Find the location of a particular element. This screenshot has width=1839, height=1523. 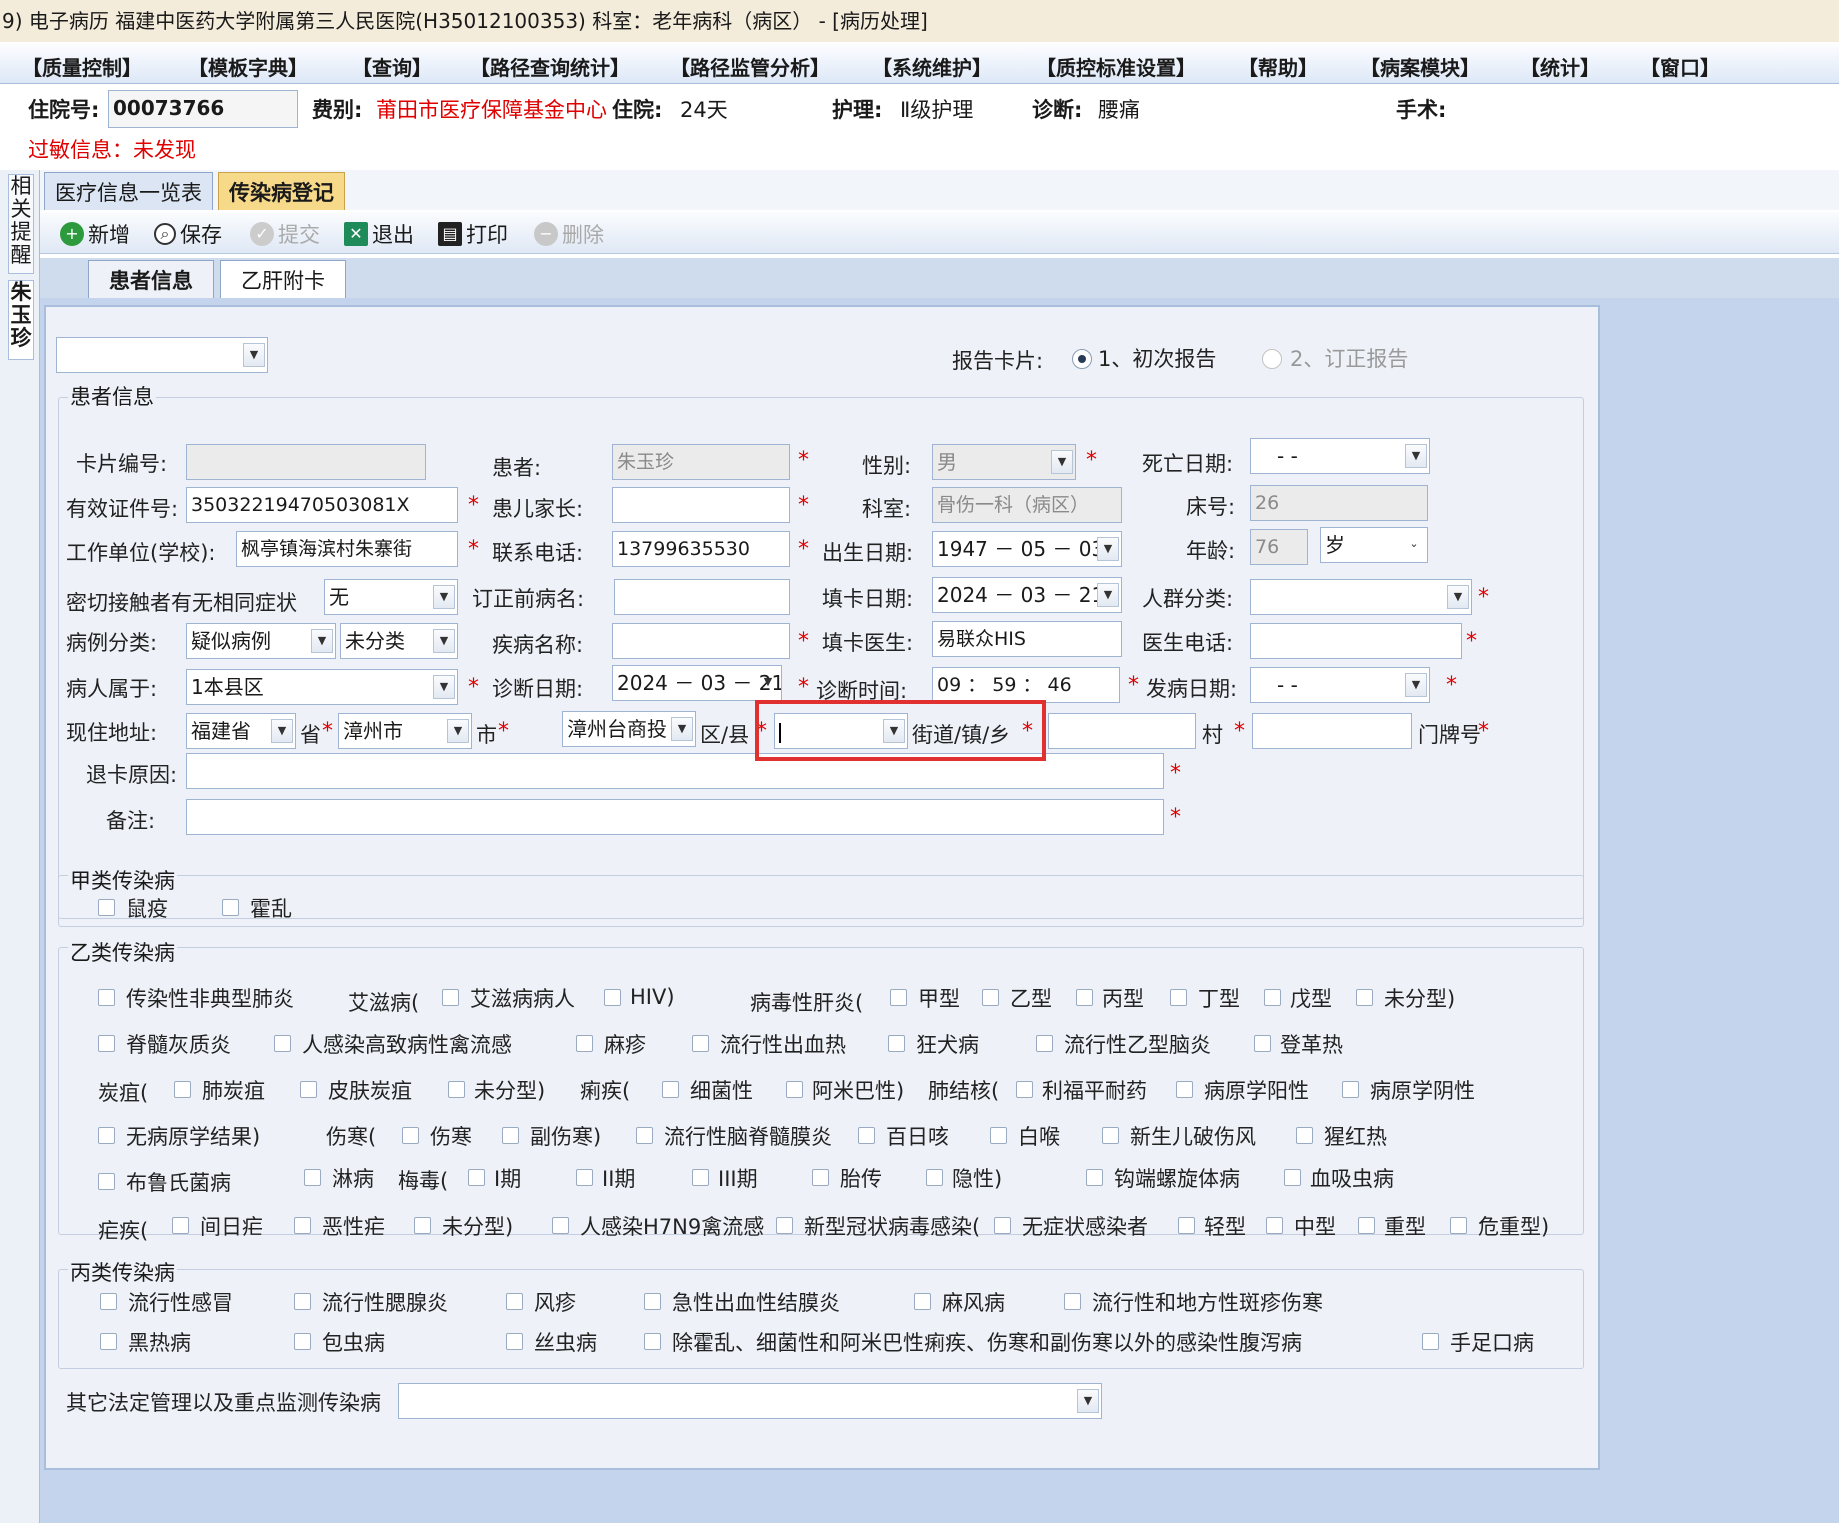

prev-disease-field is located at coordinates (702, 597).